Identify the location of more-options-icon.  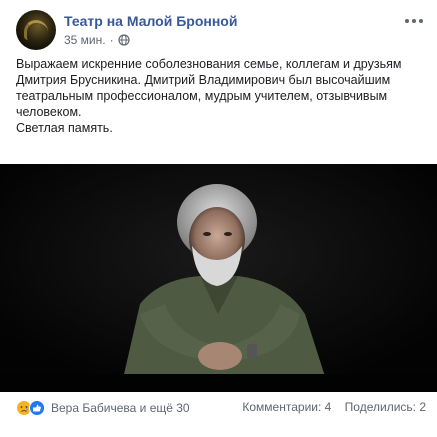
(414, 21).